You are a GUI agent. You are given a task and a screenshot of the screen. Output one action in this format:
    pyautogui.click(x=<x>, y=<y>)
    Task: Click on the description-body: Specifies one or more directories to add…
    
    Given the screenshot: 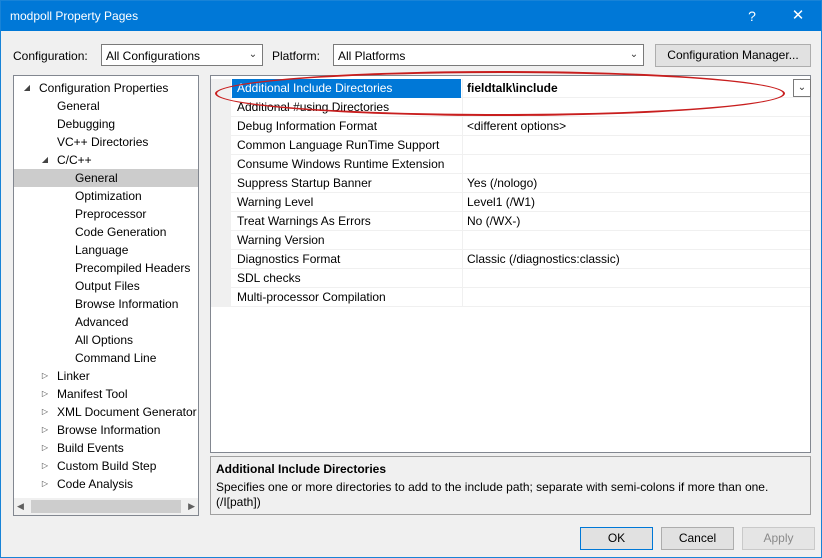 What is the action you would take?
    pyautogui.click(x=492, y=494)
    